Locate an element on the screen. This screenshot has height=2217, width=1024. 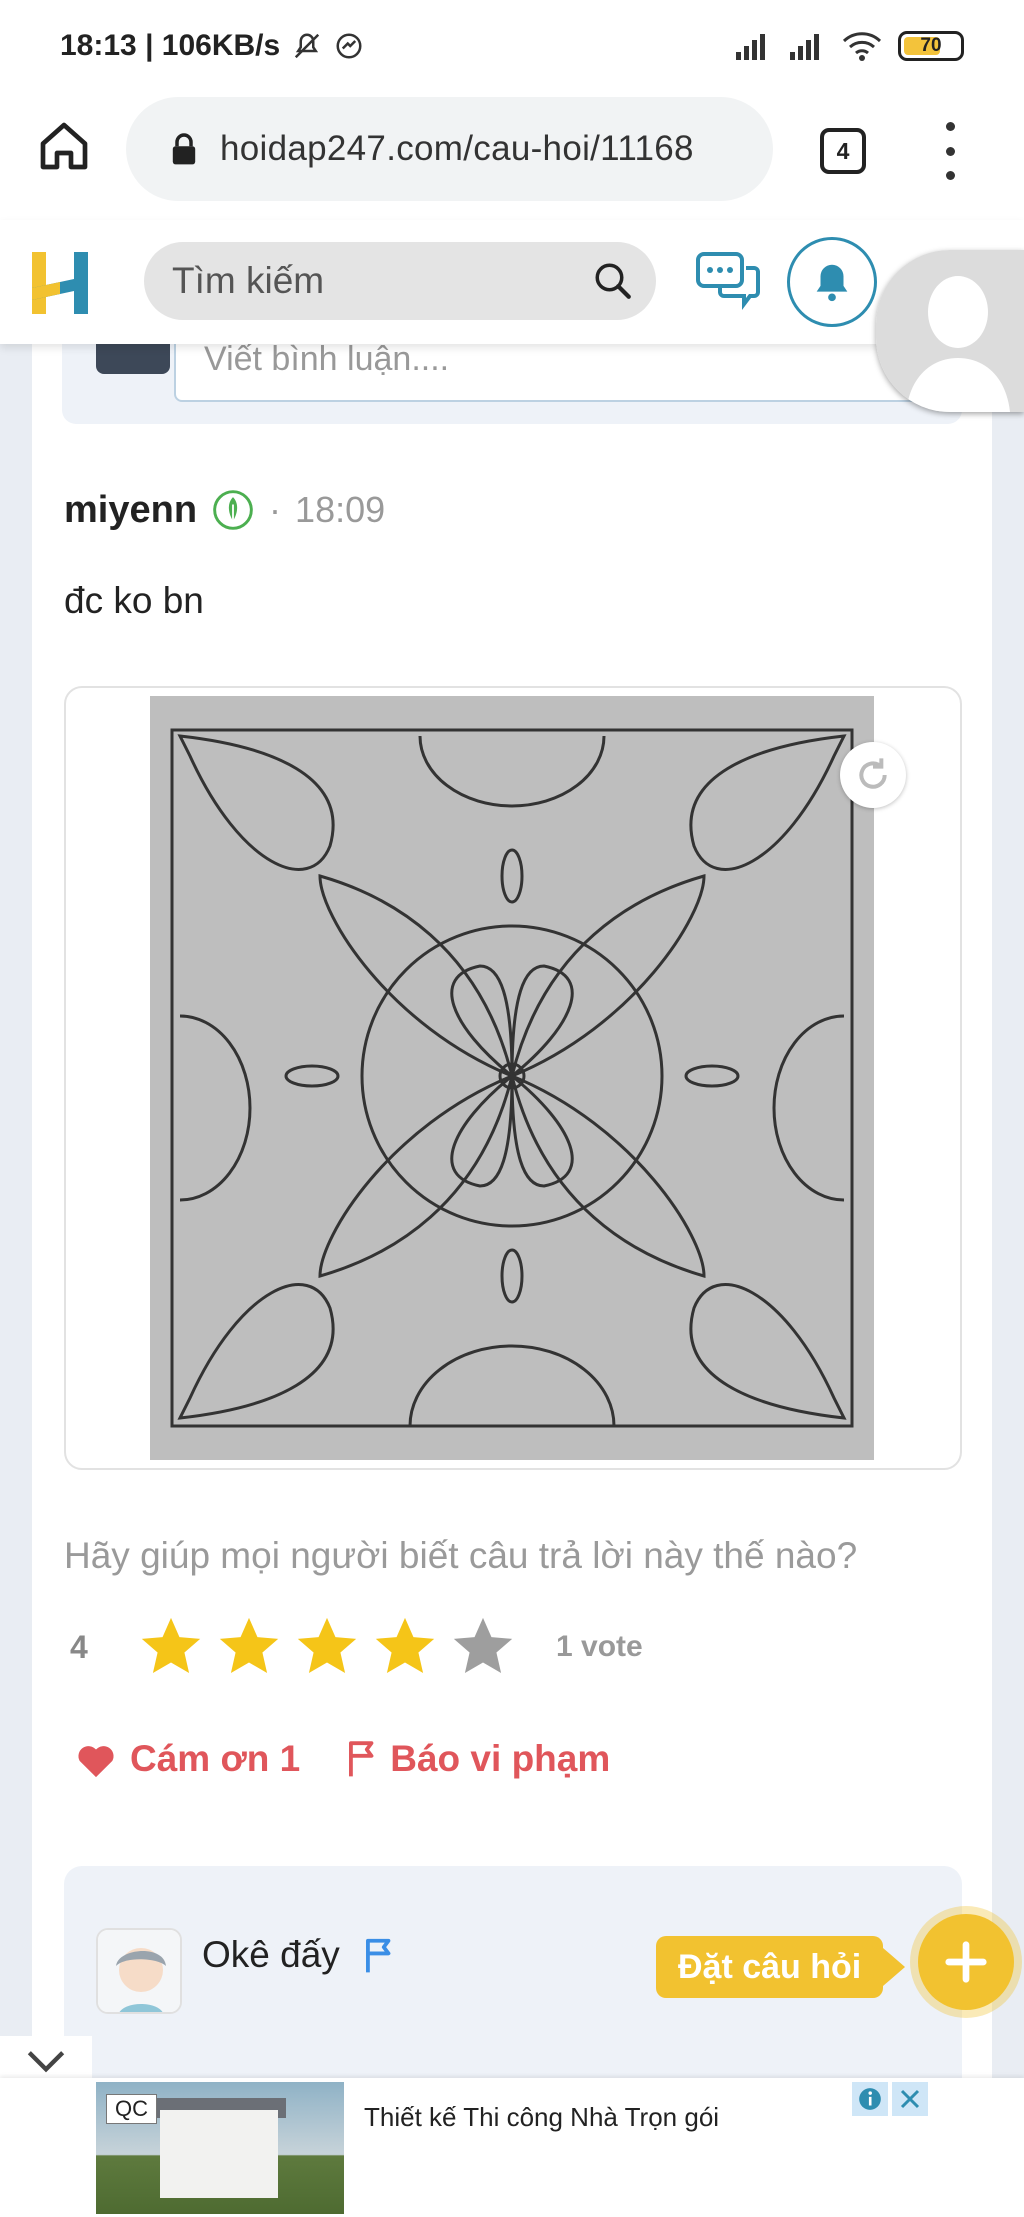
ad-text: Thiết kế Thi công Nhà Trọn gói is located at coordinates (541, 2117).